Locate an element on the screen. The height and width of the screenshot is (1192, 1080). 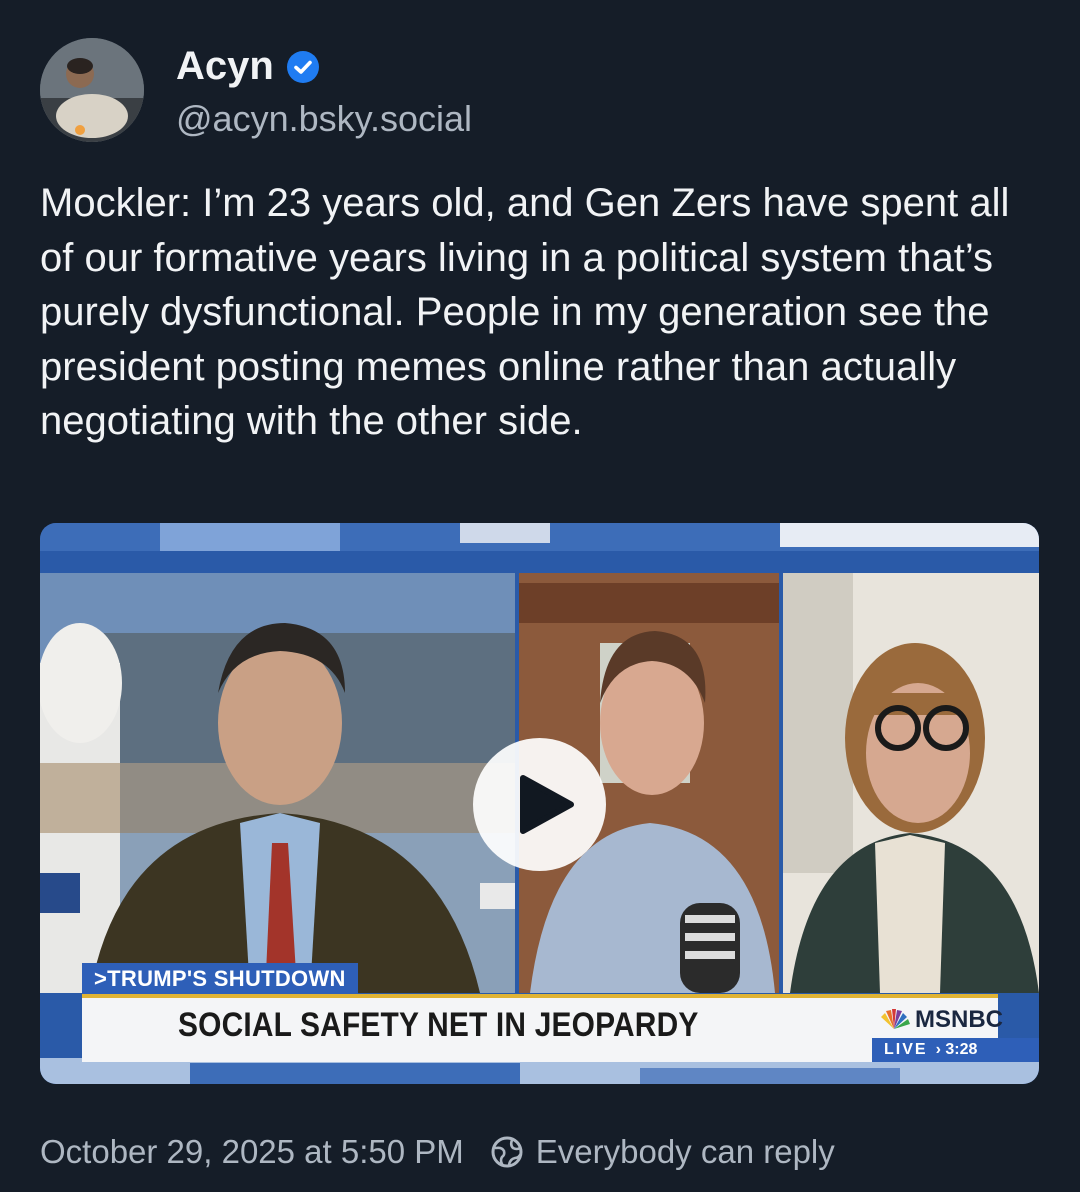
play-button is located at coordinates (539, 804).